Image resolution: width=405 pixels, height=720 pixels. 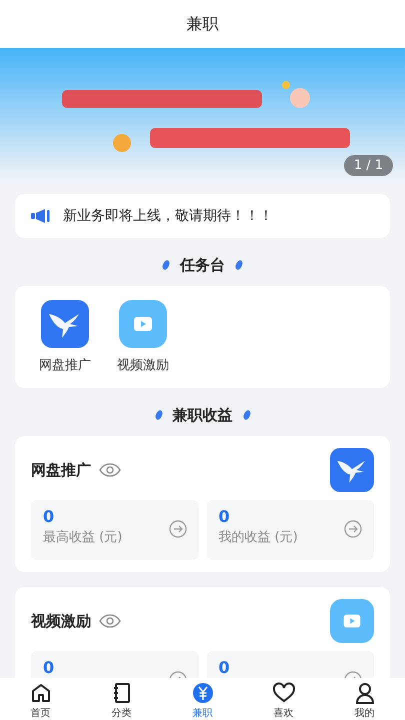 I want to click on stat-label: 我的收益 (元), so click(x=258, y=537).